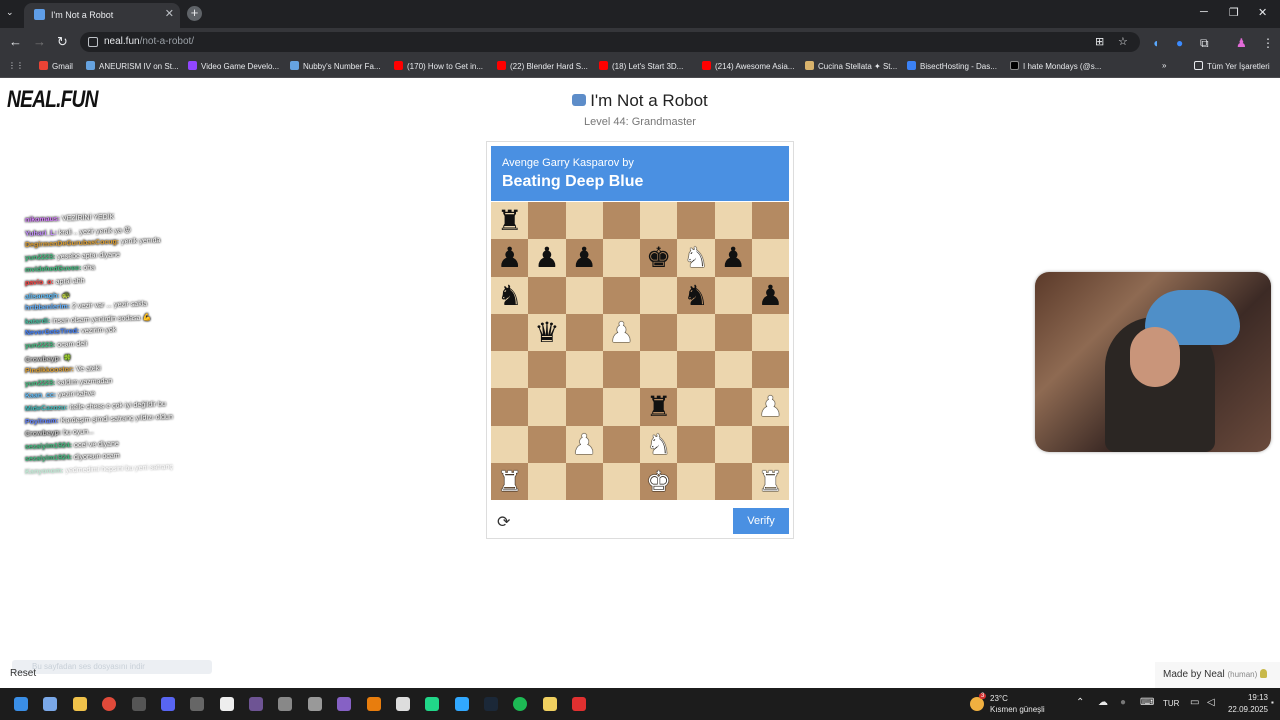 The image size is (1280, 720). Describe the element at coordinates (1217, 675) in the screenshot. I see `made-by-badge: Made by Neal (human)` at that location.